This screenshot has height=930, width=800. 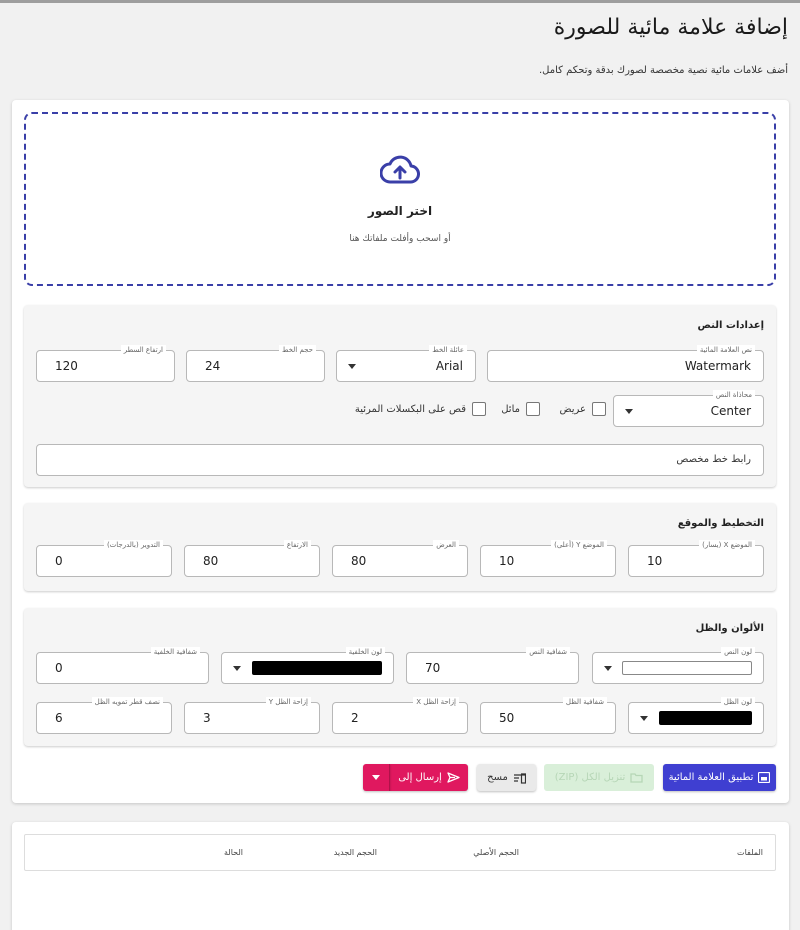 I want to click on italic-checkbox-box, so click(x=533, y=409).